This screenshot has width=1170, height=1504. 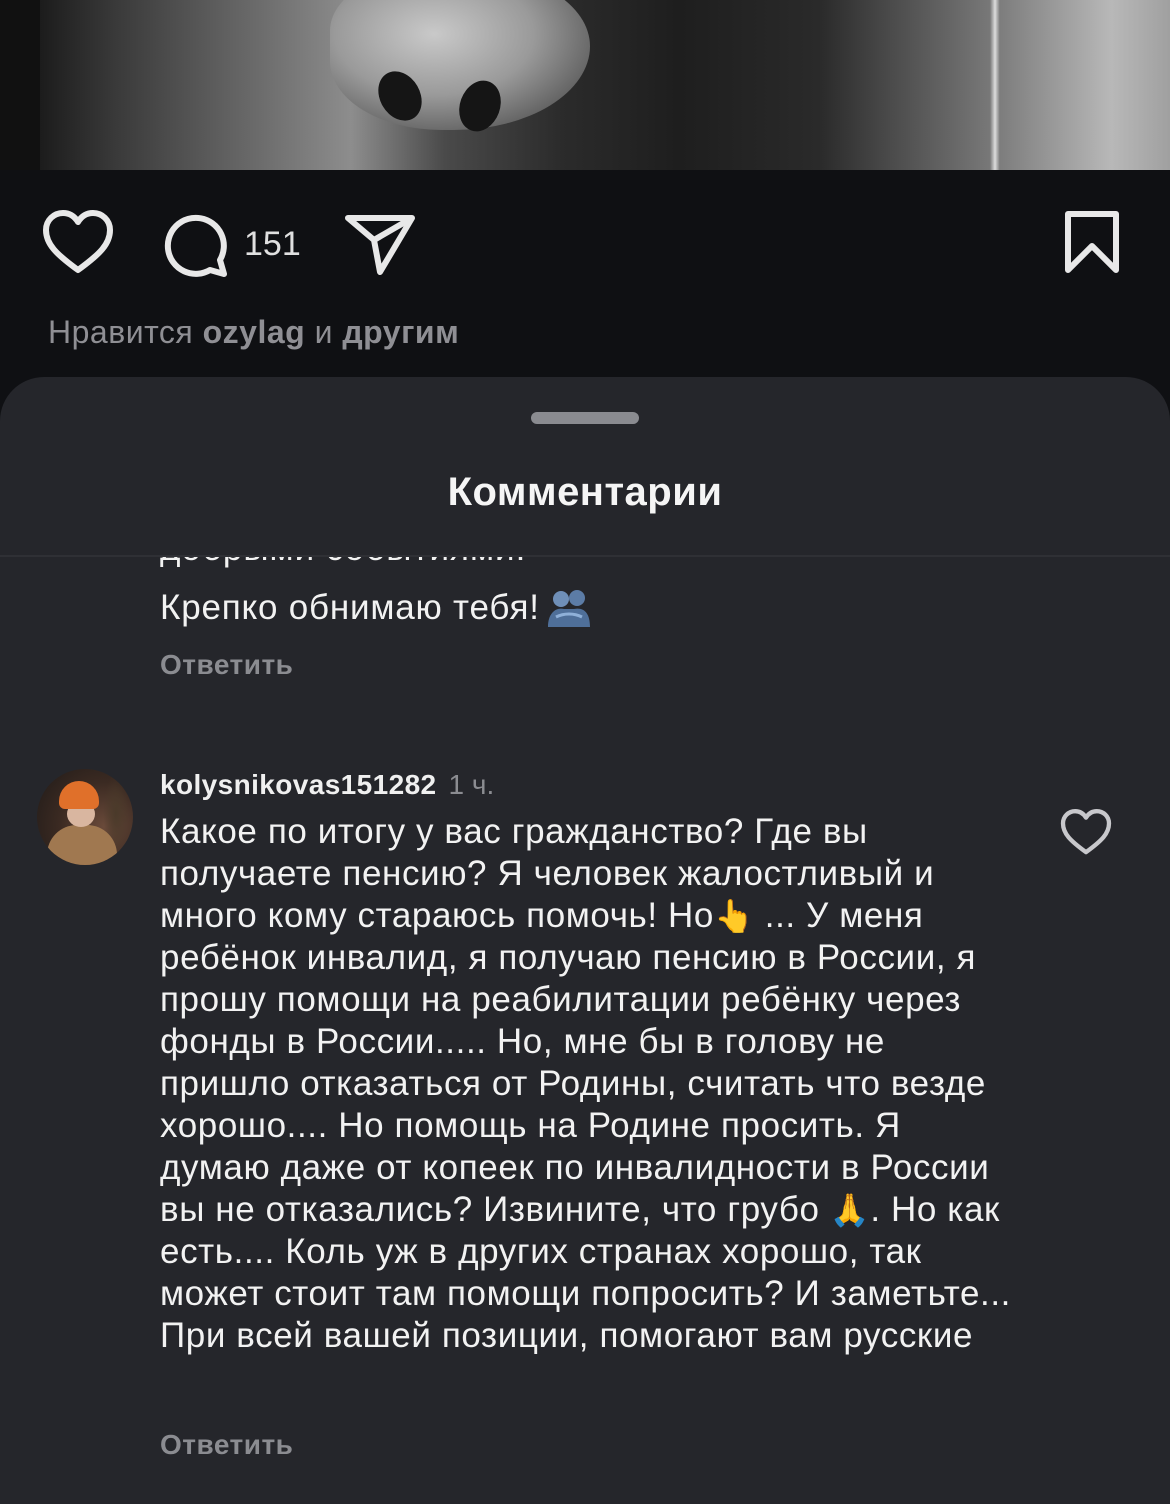 I want to click on sheet-title: Комментарии, so click(x=585, y=492).